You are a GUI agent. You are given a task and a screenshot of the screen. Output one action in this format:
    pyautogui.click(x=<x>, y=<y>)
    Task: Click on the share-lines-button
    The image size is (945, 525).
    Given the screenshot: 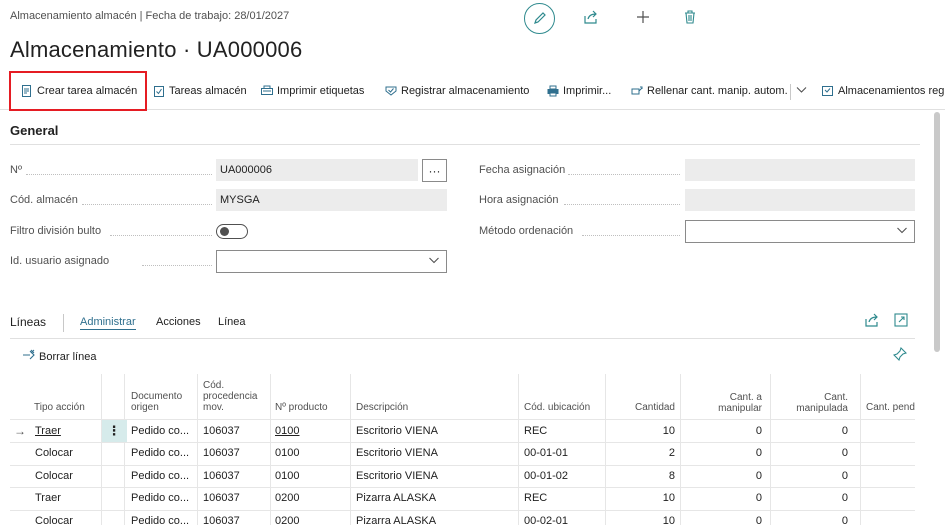 What is the action you would take?
    pyautogui.click(x=872, y=321)
    